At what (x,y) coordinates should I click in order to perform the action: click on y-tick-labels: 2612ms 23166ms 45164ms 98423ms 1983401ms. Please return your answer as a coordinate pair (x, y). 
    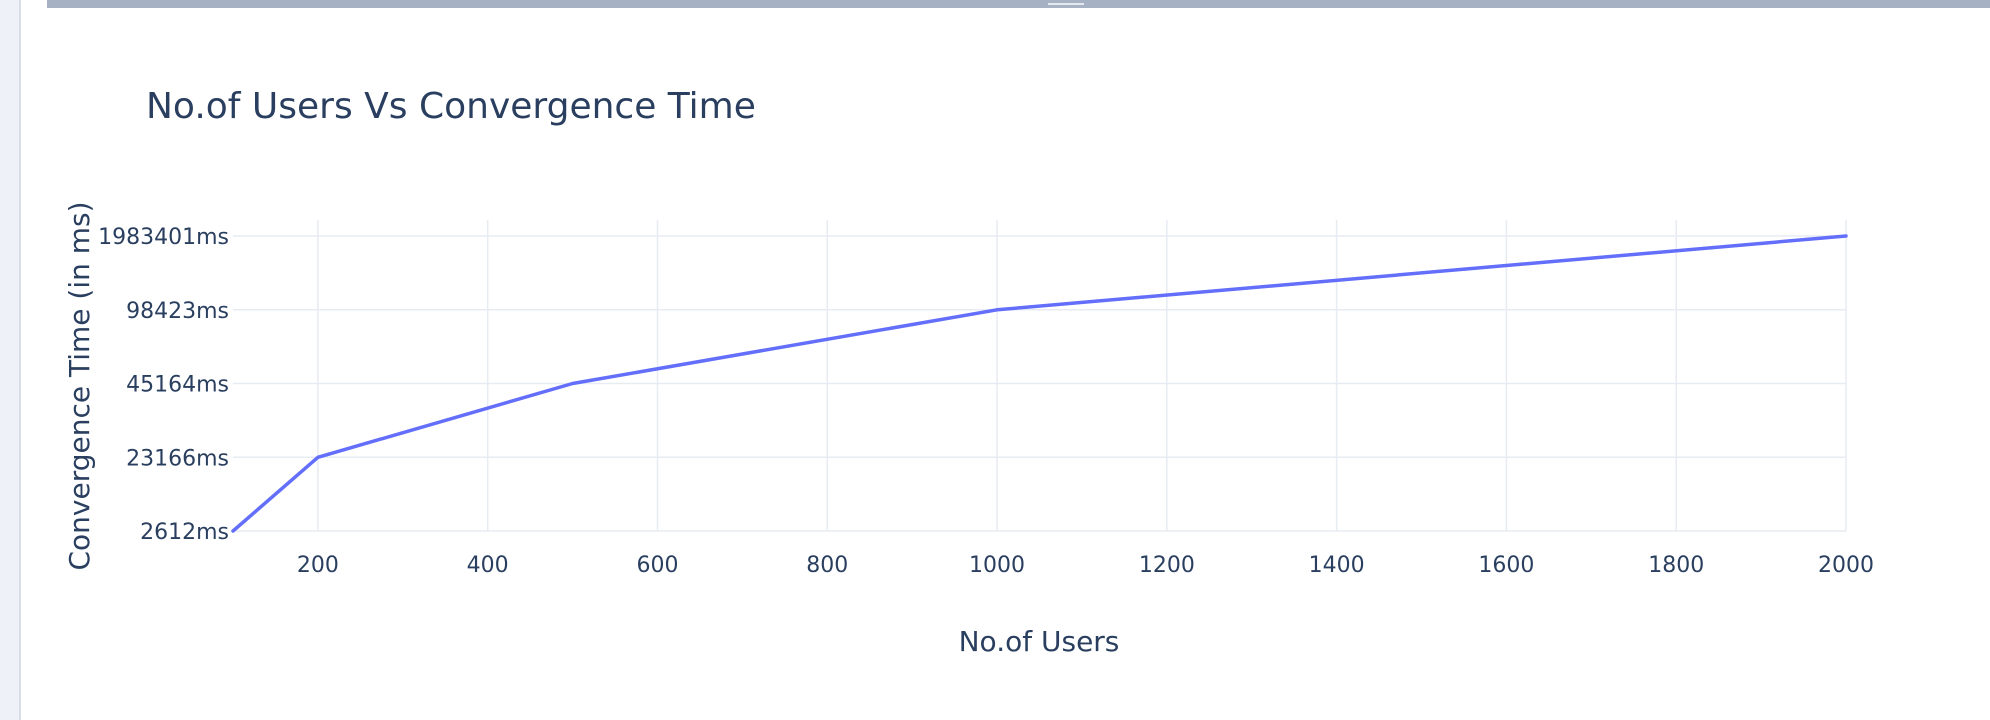
    Looking at the image, I should click on (163, 385).